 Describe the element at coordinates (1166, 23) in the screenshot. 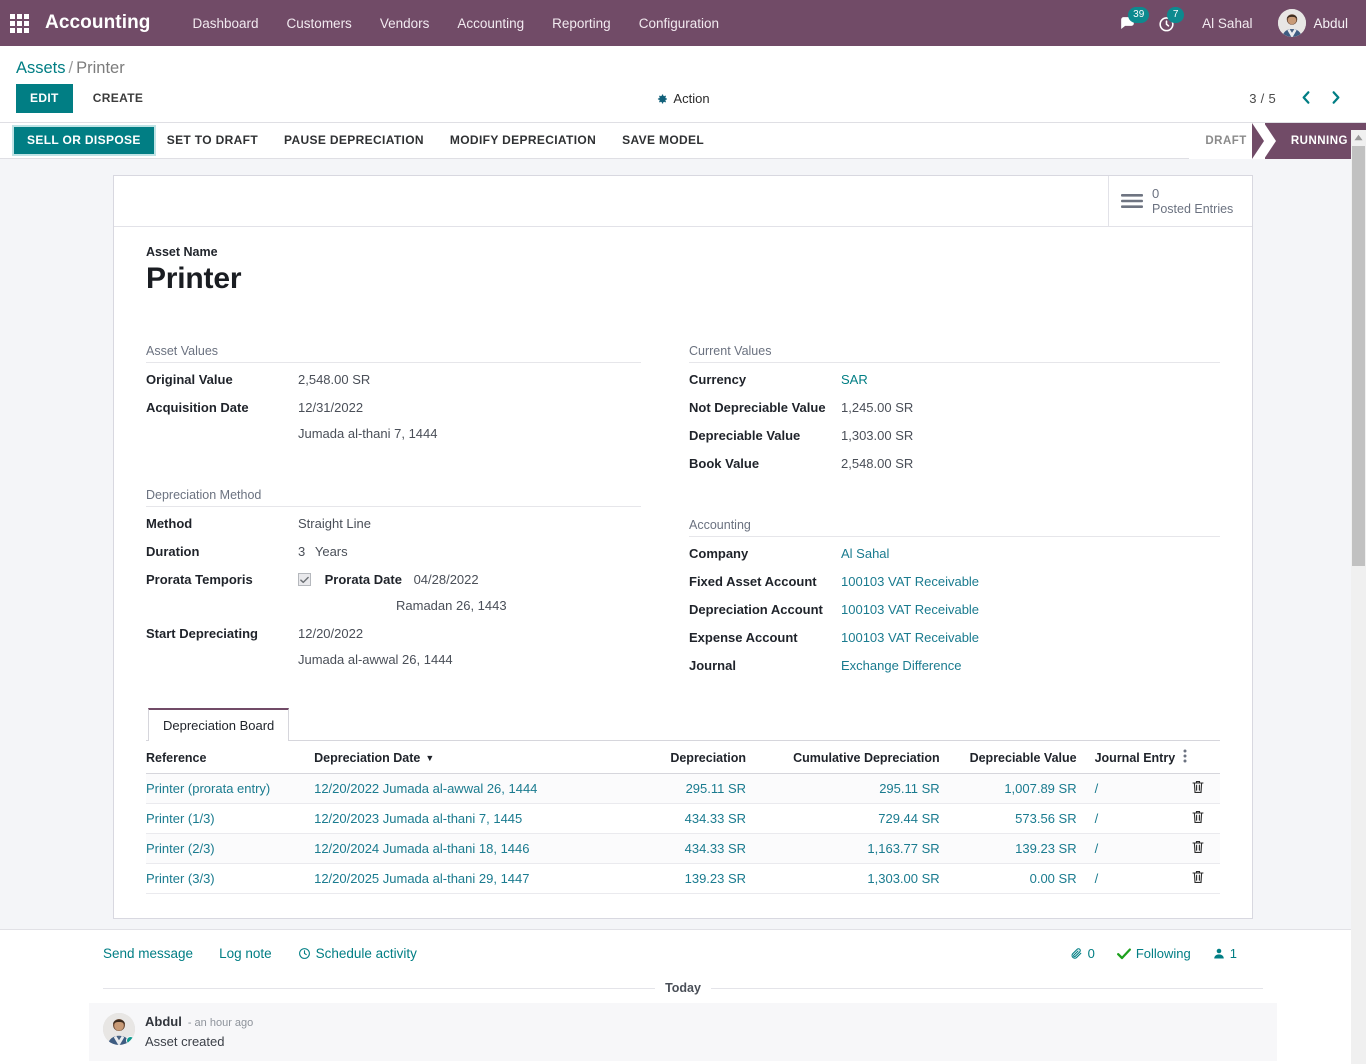

I see `activities-button: 7` at that location.